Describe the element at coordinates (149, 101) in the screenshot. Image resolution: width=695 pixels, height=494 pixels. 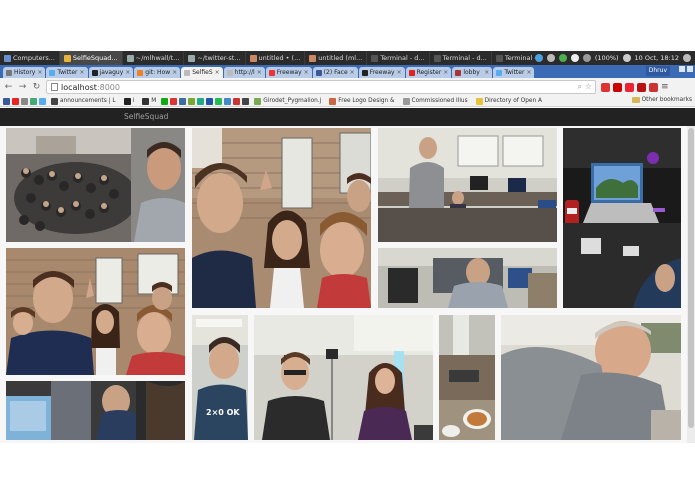
I see `bookmark-item: M` at that location.